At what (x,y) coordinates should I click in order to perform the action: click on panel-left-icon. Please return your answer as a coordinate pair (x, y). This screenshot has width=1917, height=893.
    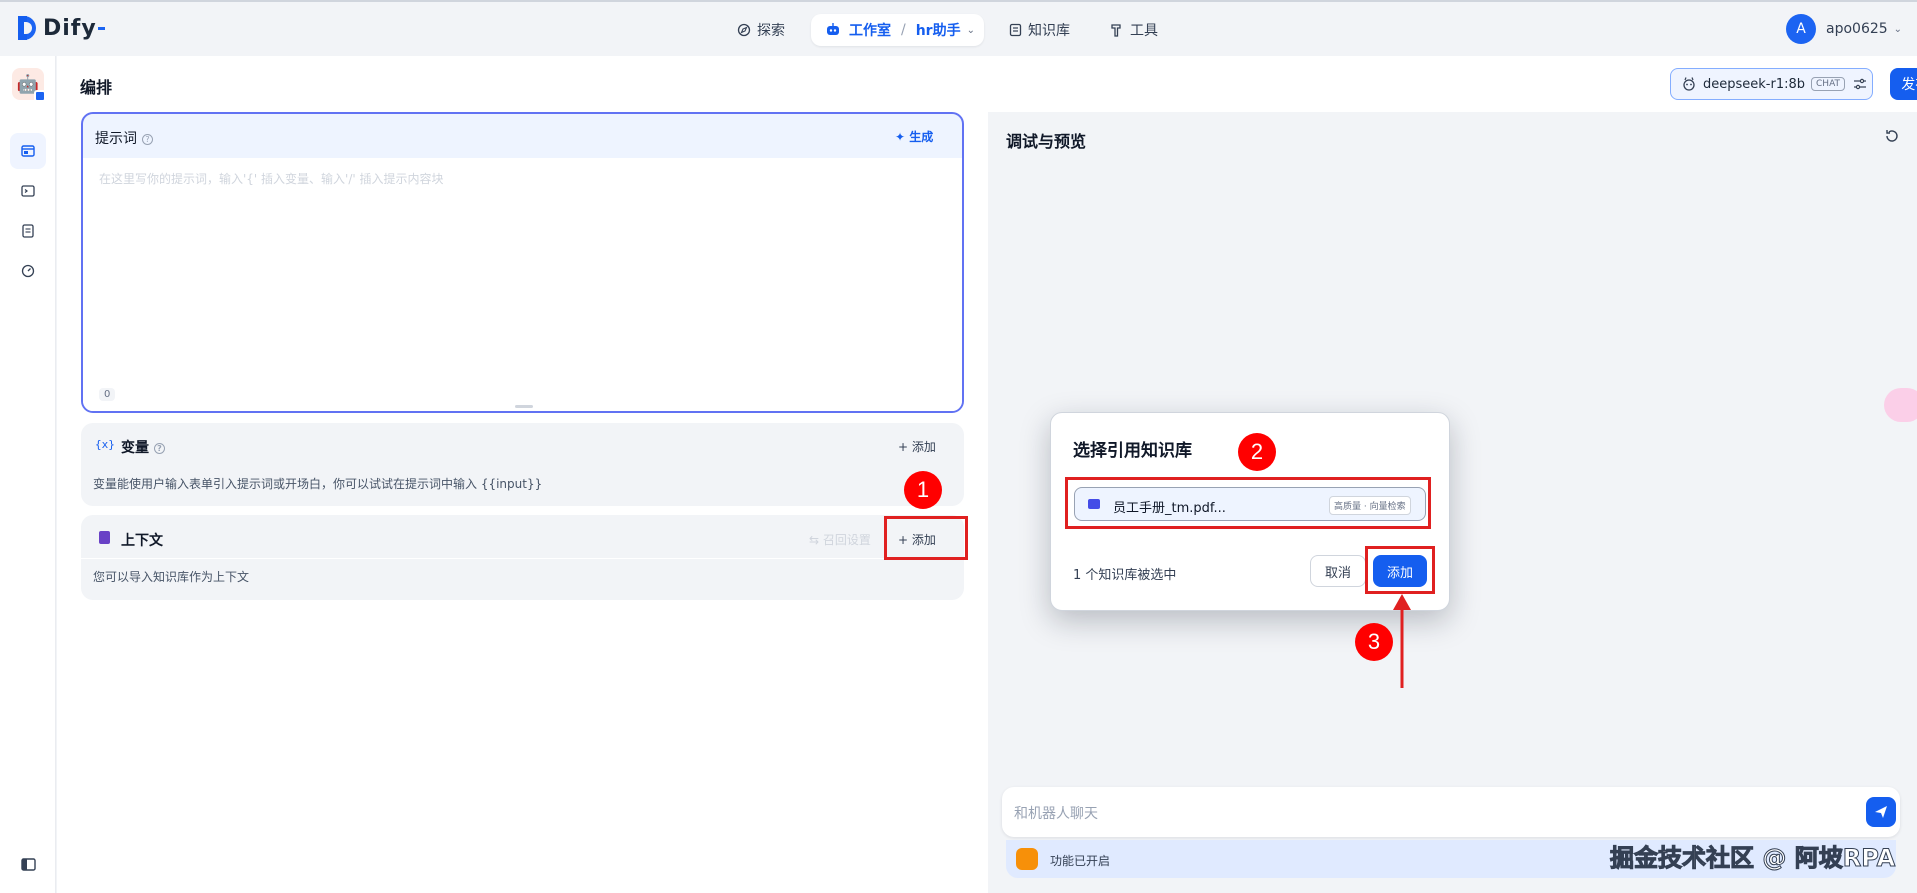
    Looking at the image, I should click on (28, 864).